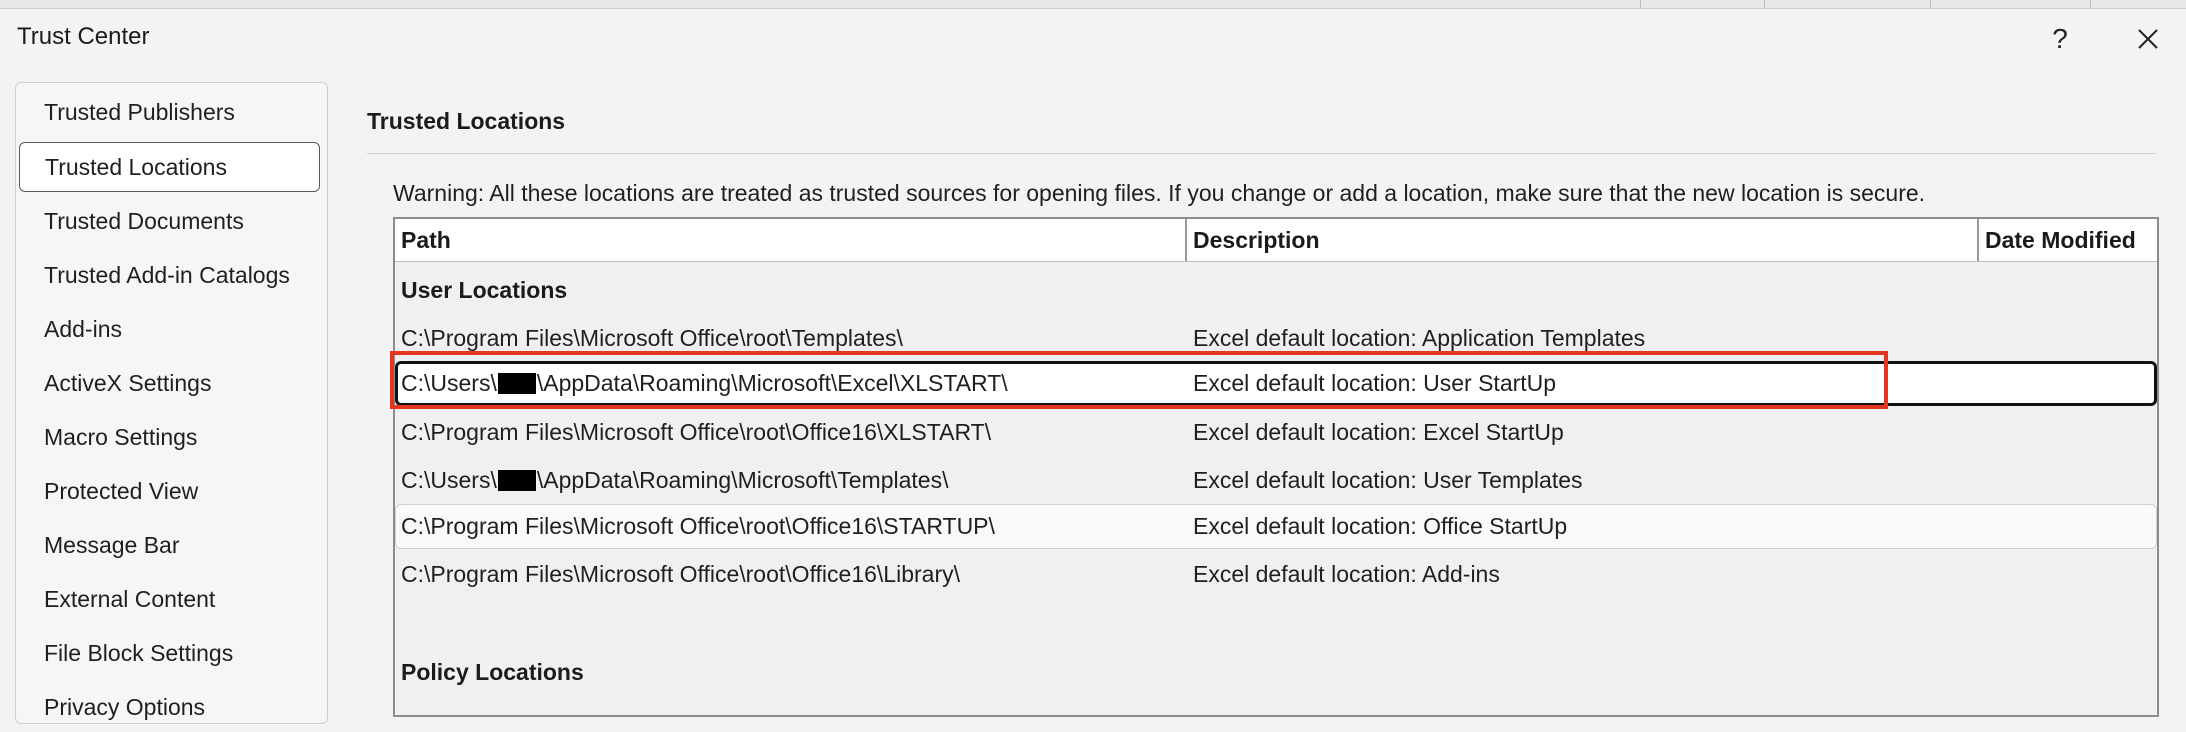 The height and width of the screenshot is (732, 2186). Describe the element at coordinates (83, 36) in the screenshot. I see `dialog-title: Trust Center` at that location.